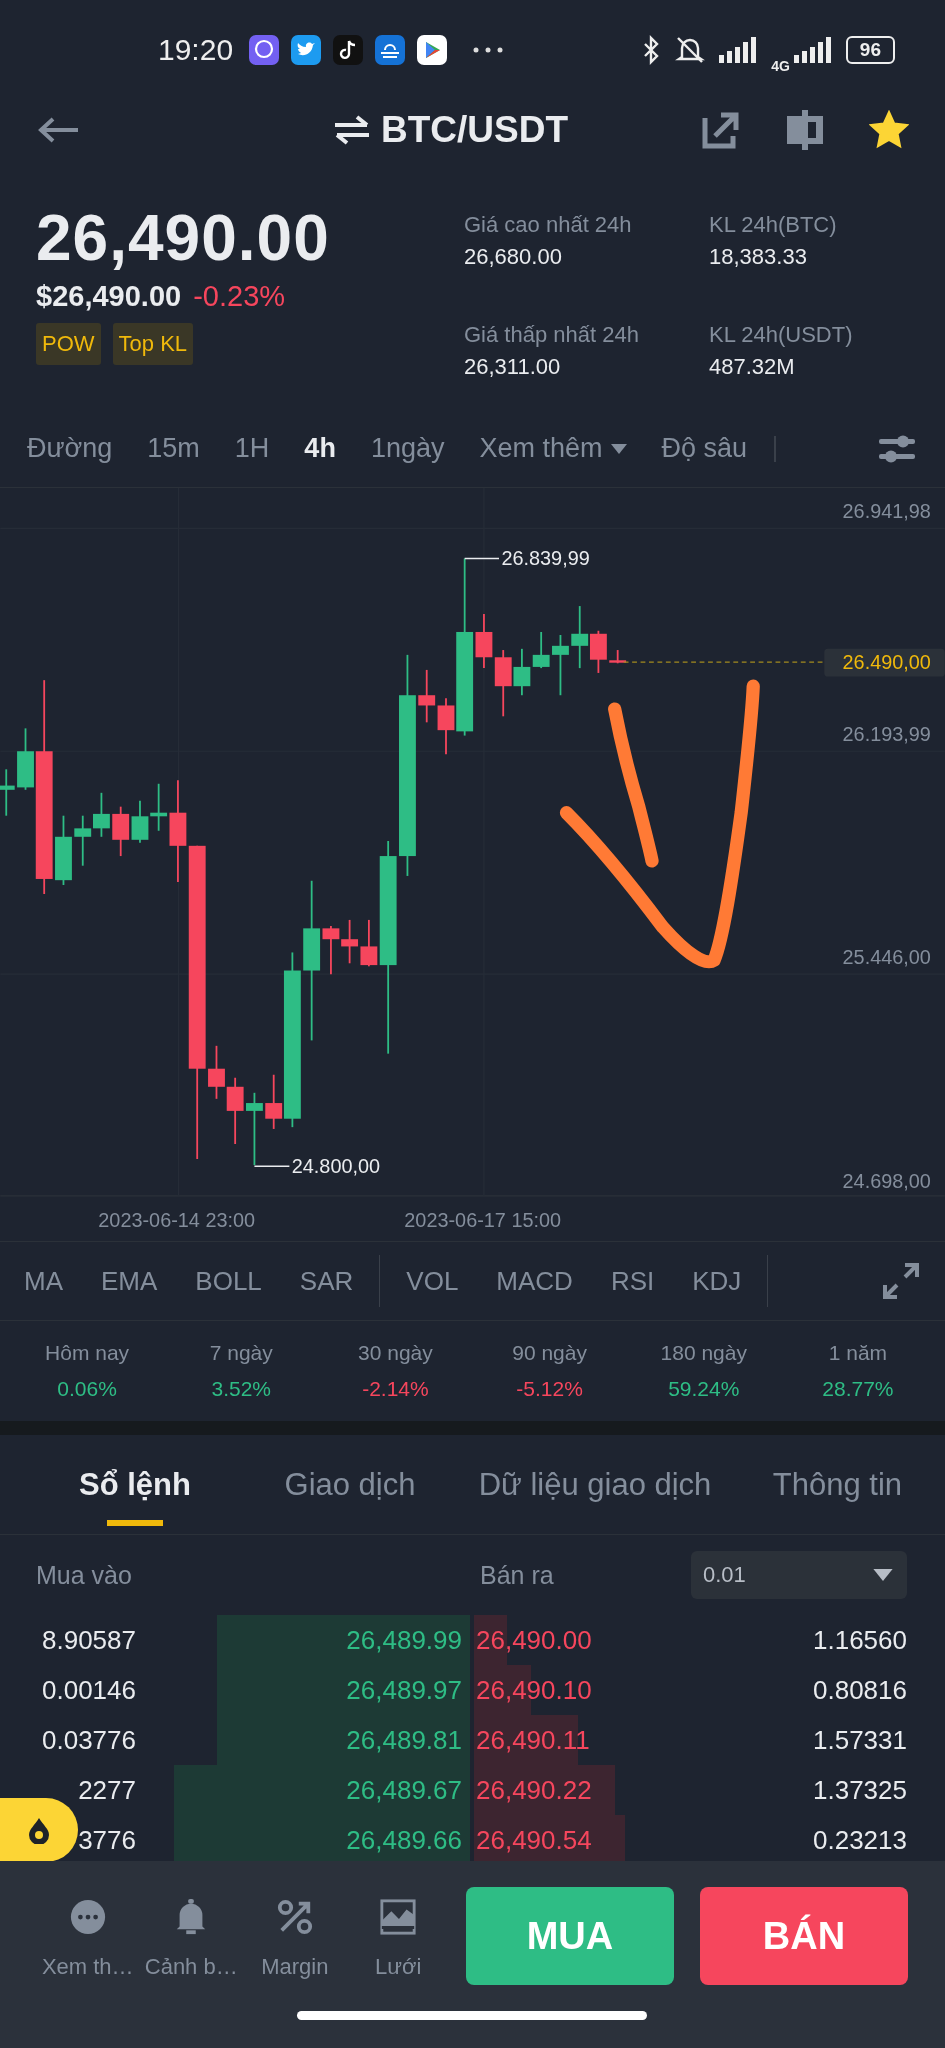 The image size is (945, 2048). I want to click on drop-icon, so click(39, 1830).